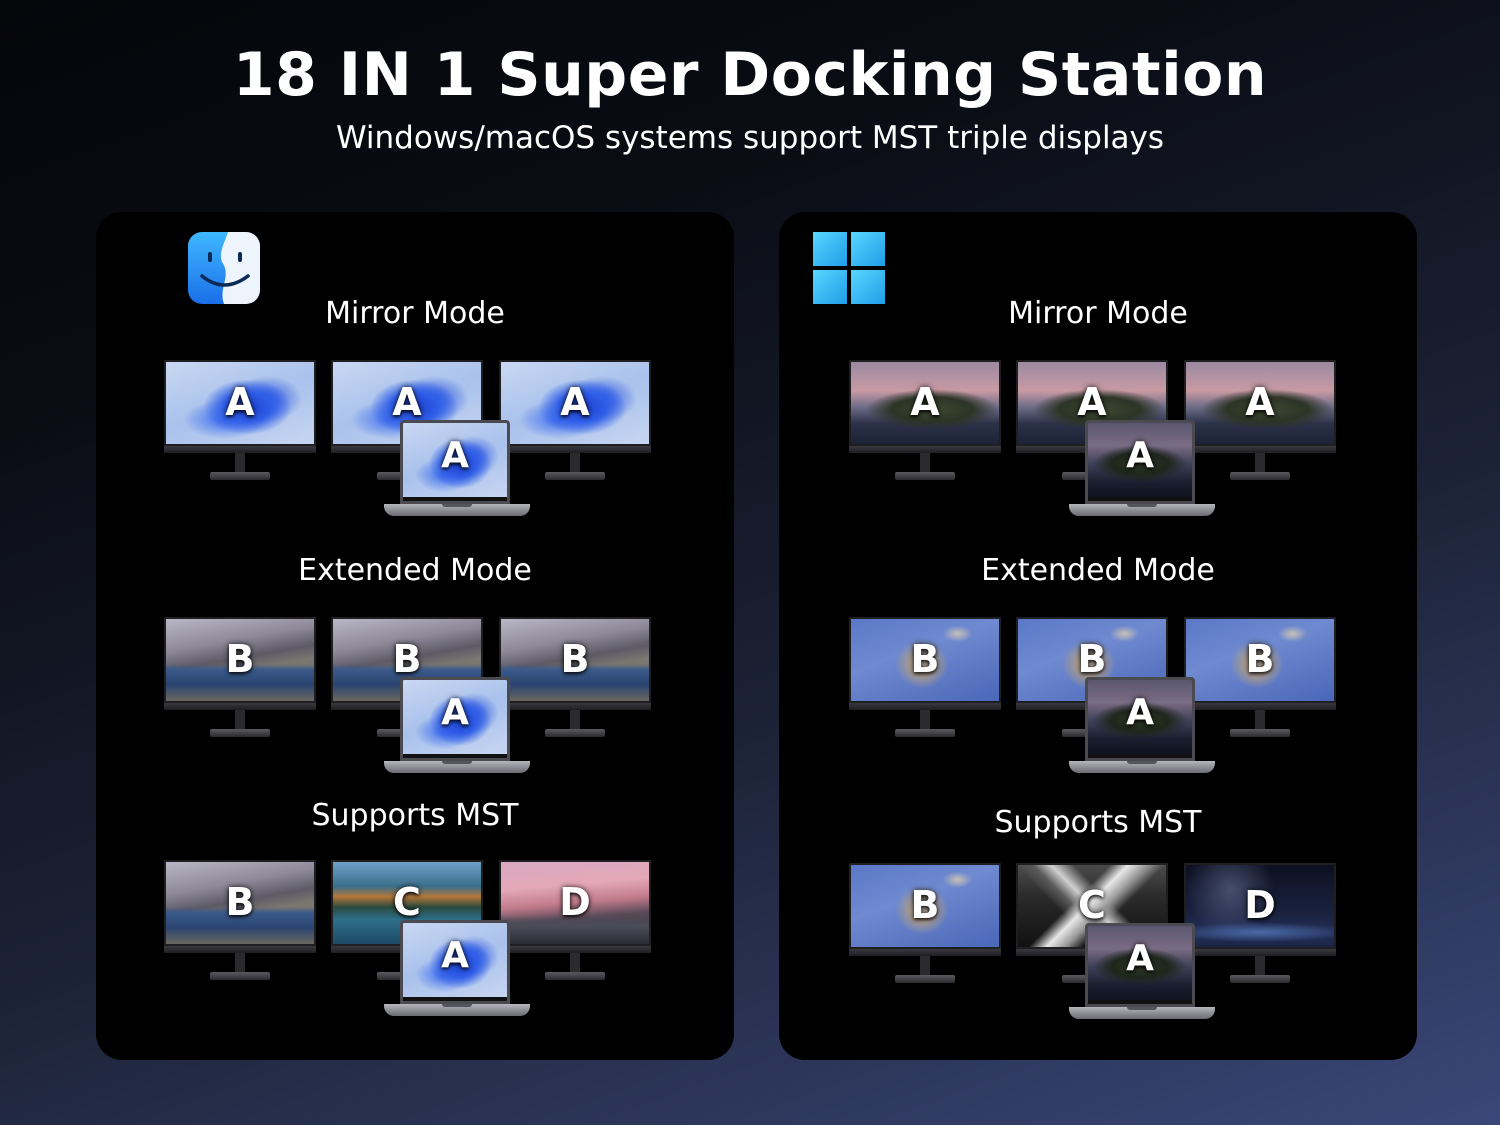  I want to click on macos-finder-icon, so click(224, 268).